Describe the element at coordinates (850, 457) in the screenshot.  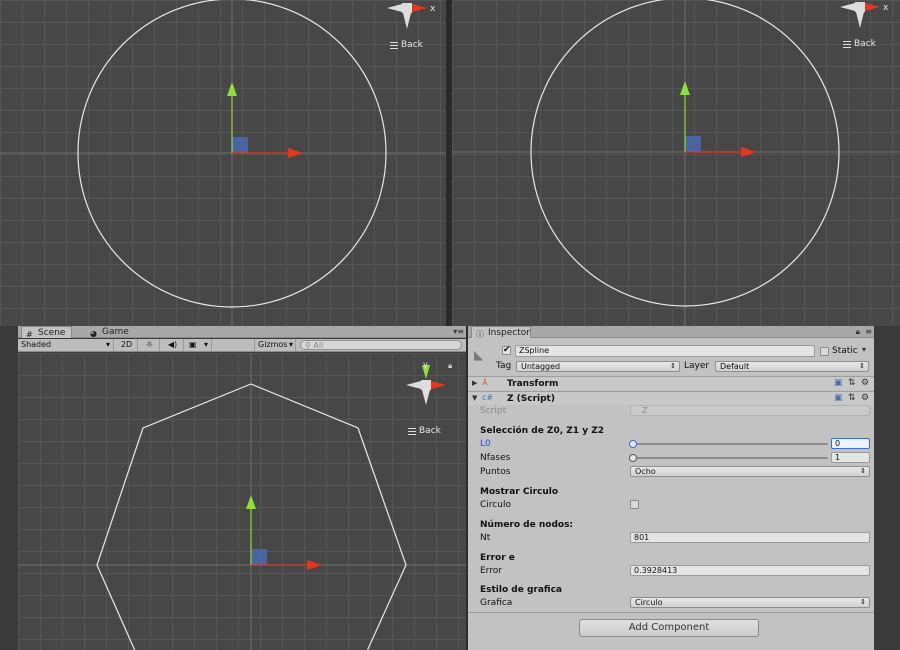
I see `nfases-value-field: 1` at that location.